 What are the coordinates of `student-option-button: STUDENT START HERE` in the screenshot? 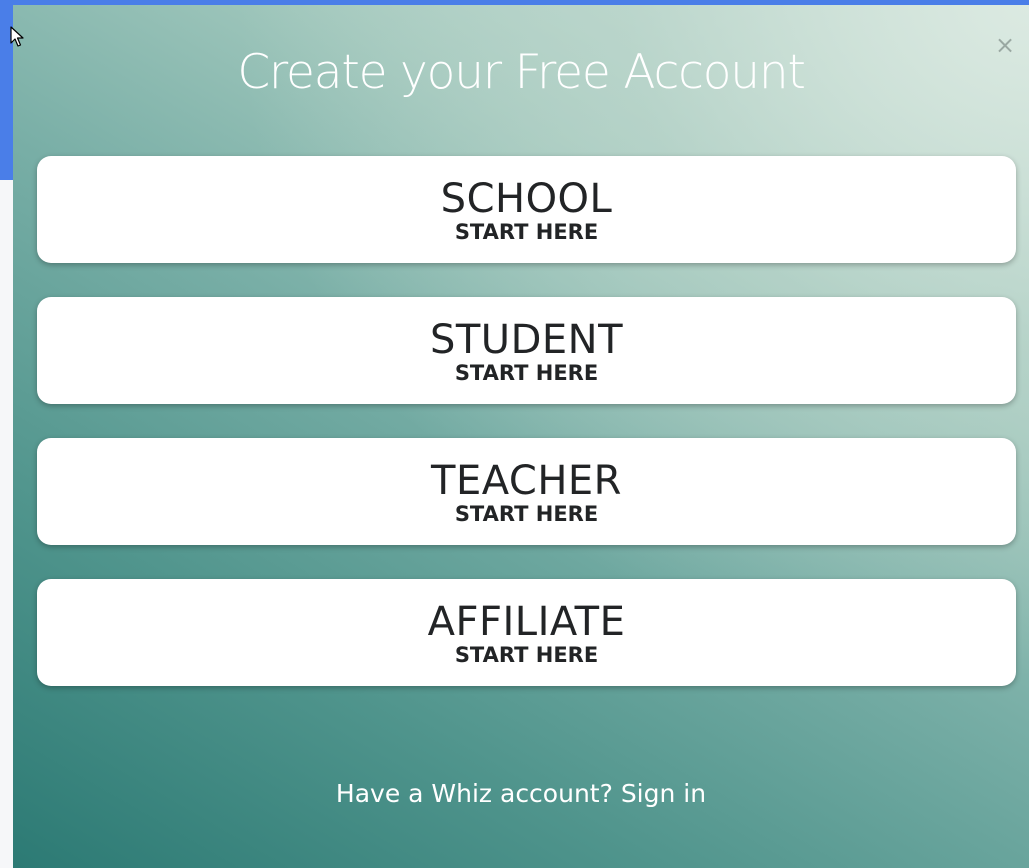 It's located at (526, 350).